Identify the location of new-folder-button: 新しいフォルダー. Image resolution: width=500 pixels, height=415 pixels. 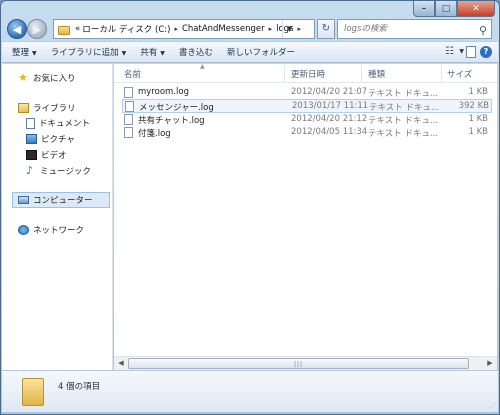
(261, 52).